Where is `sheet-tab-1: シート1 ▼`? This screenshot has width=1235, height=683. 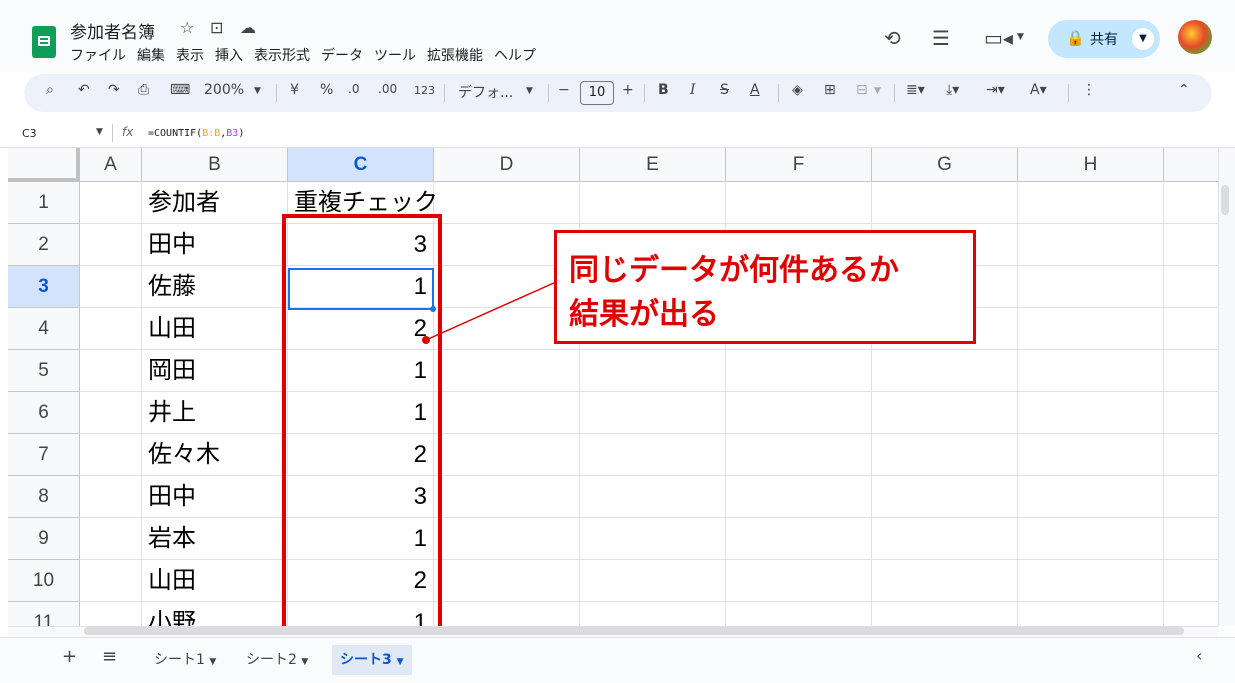
sheet-tab-1: シート1 ▼ is located at coordinates (185, 660).